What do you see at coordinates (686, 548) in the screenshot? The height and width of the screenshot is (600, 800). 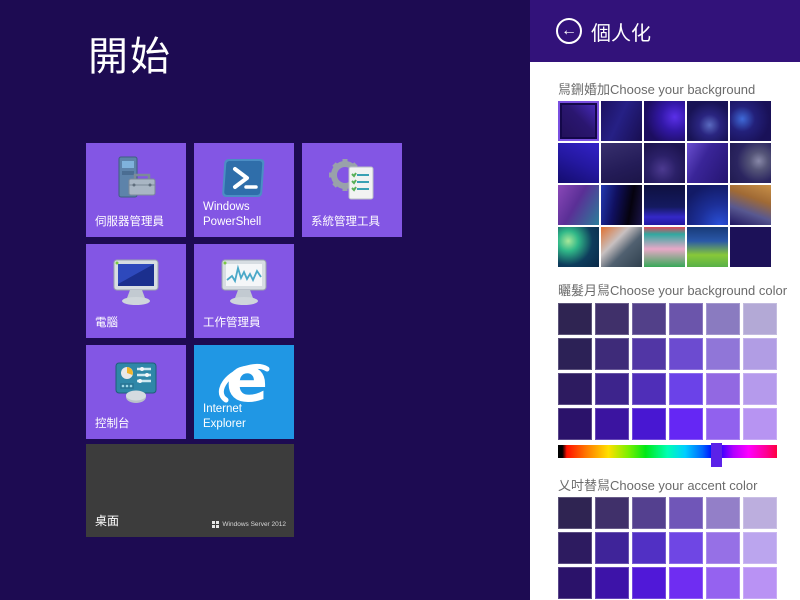 I see `accent-color-swatch-r2-c4` at bounding box center [686, 548].